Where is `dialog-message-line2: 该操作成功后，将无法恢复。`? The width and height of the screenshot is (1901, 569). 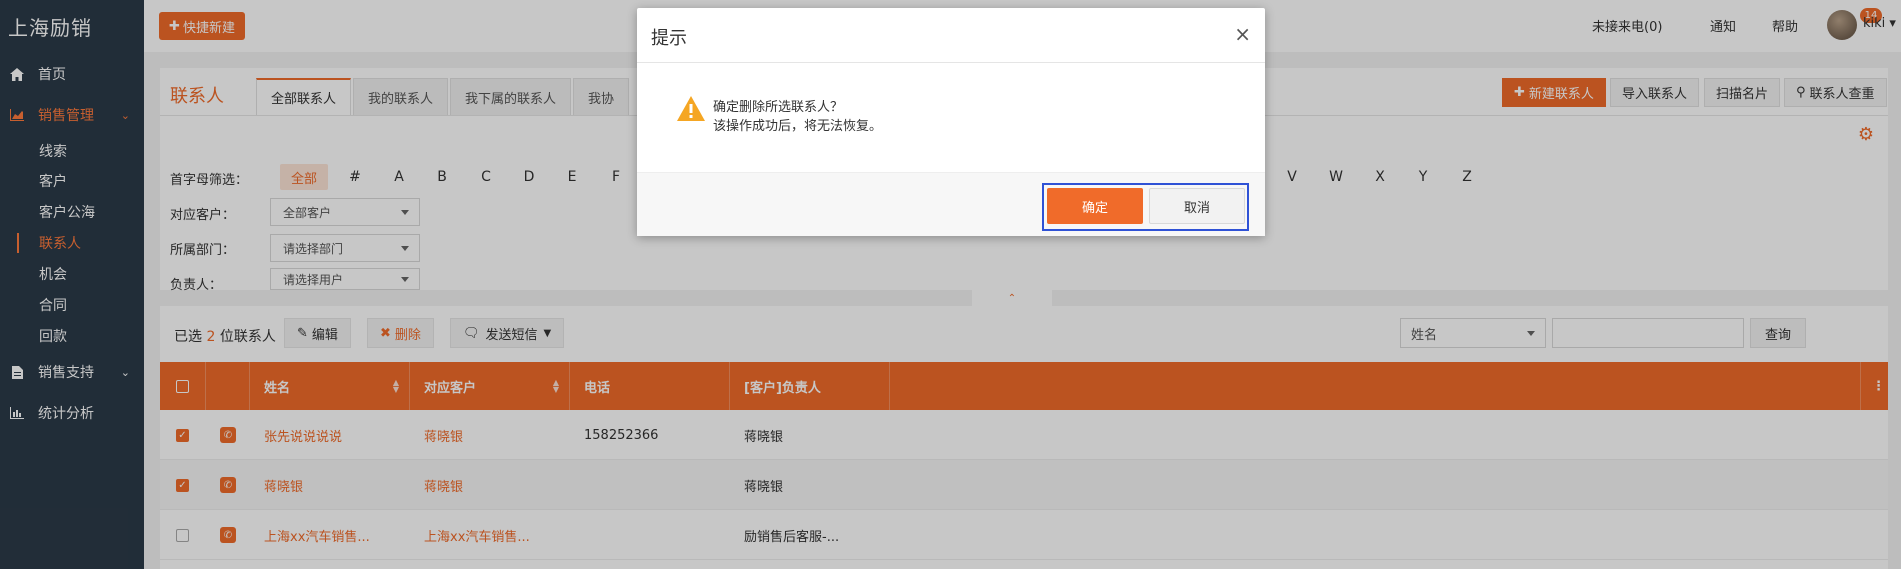 dialog-message-line2: 该操作成功后，将无法恢复。 is located at coordinates (798, 126).